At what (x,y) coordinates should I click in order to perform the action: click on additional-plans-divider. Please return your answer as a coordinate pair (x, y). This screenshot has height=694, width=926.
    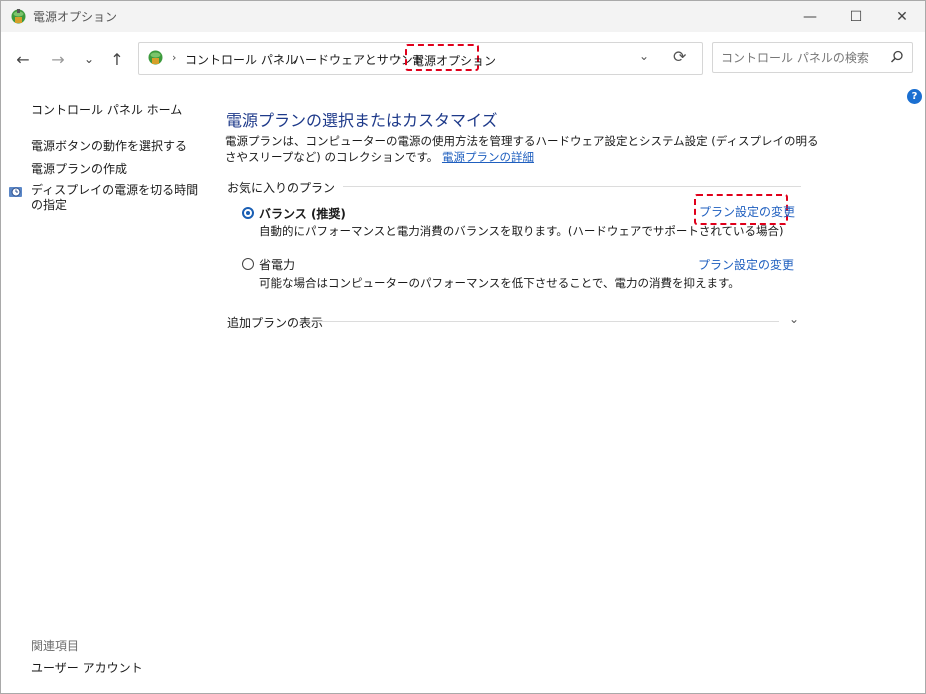
    Looking at the image, I should click on (548, 321).